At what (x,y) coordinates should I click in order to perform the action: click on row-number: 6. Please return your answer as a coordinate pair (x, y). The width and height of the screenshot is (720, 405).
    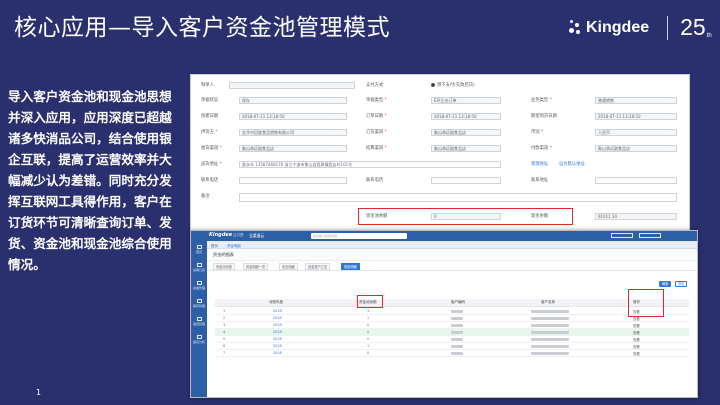
    Looking at the image, I should click on (224, 346).